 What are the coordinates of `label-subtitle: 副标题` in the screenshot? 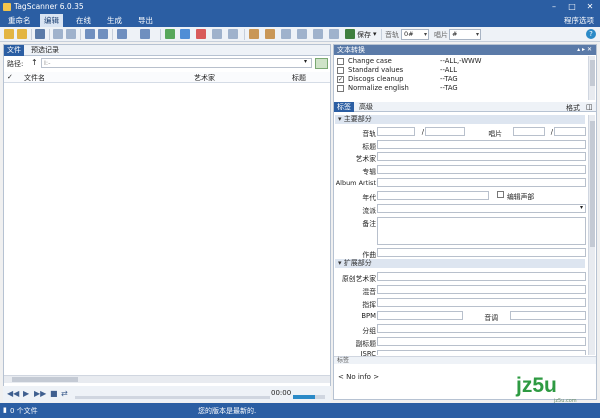 It's located at (365, 344).